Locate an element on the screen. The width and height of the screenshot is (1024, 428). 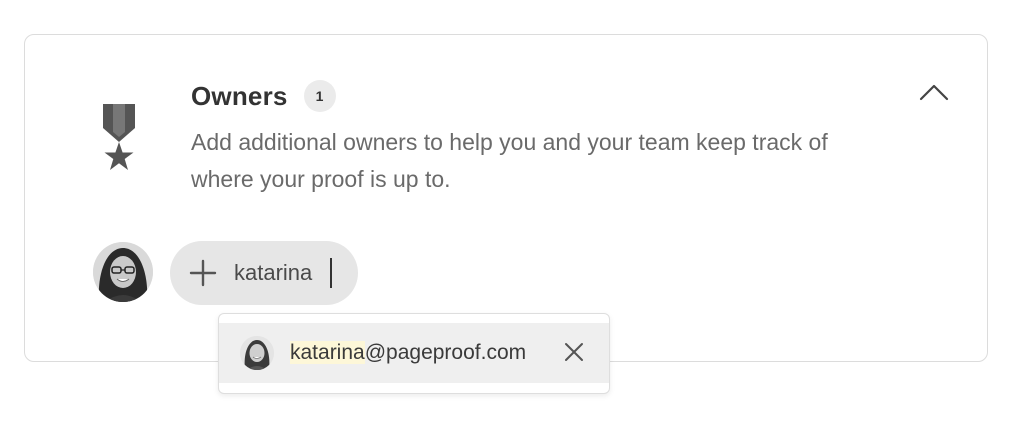
owner-avatar is located at coordinates (123, 272).